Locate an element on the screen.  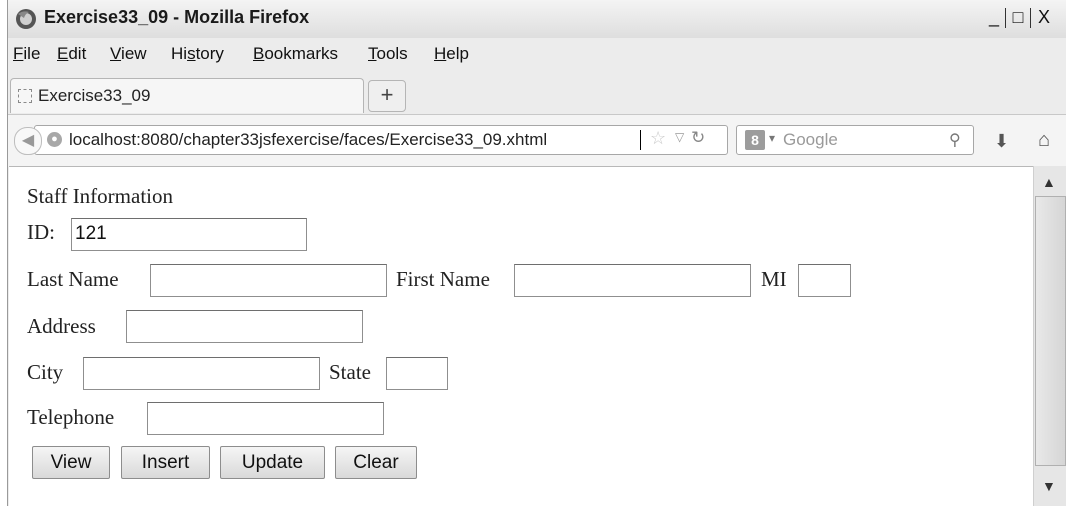
title-bar: Exercise33_09 - Mozilla Firefox _ □ X is located at coordinates (537, 19).